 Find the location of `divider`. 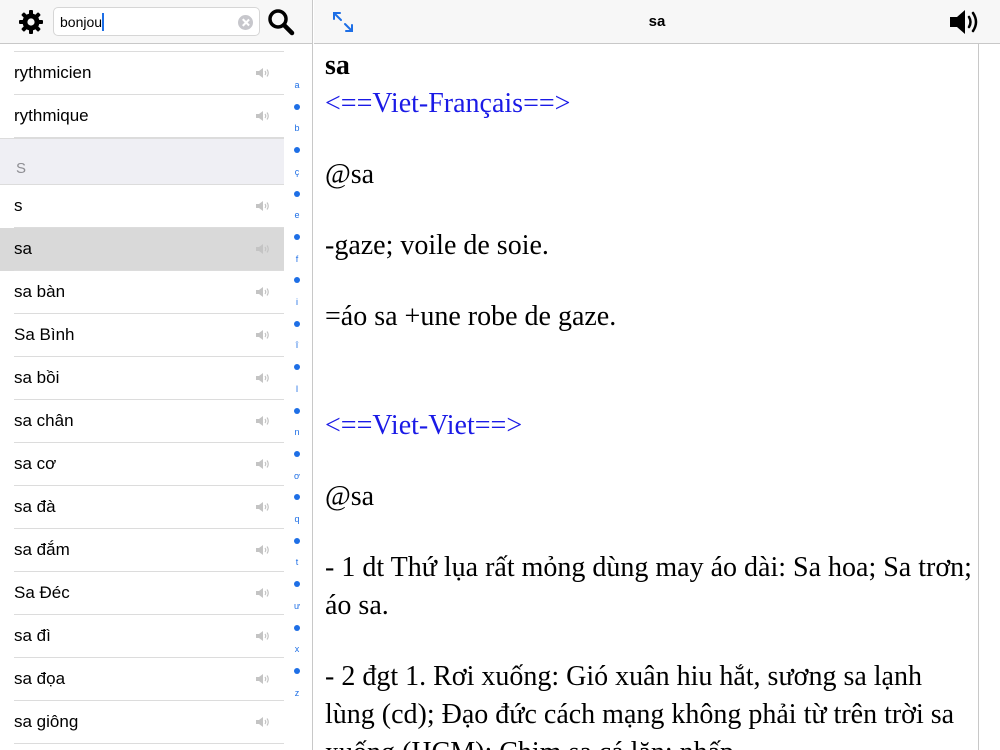

divider is located at coordinates (149, 743).